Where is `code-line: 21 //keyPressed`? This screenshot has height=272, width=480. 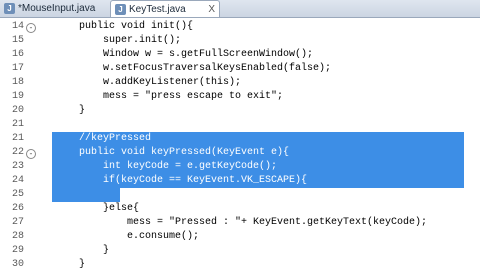 code-line: 21 //keyPressed is located at coordinates (240, 139).